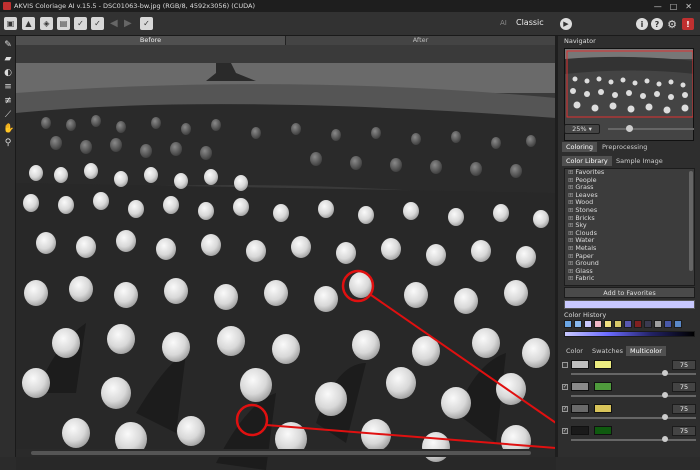 This screenshot has width=700, height=470. What do you see at coordinates (28, 23) in the screenshot?
I see `save-icon: ▲` at bounding box center [28, 23].